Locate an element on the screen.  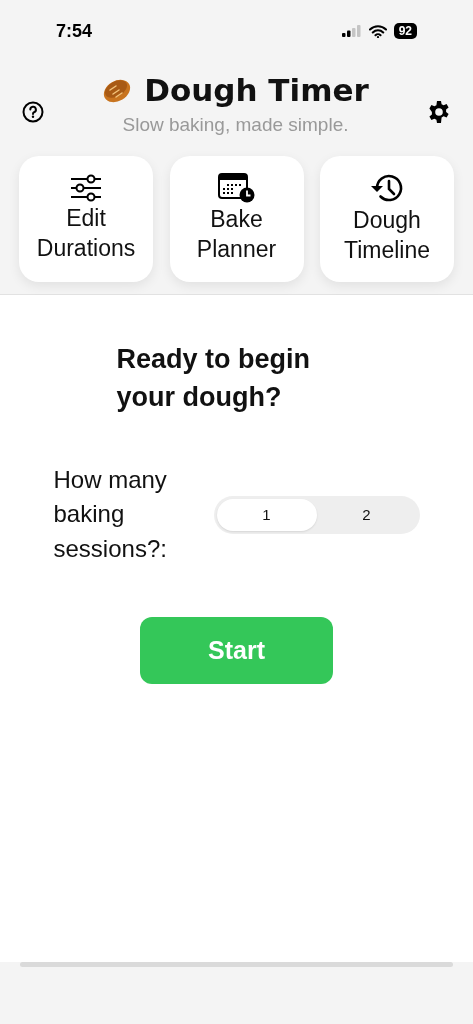
help-icon is located at coordinates (33, 112).